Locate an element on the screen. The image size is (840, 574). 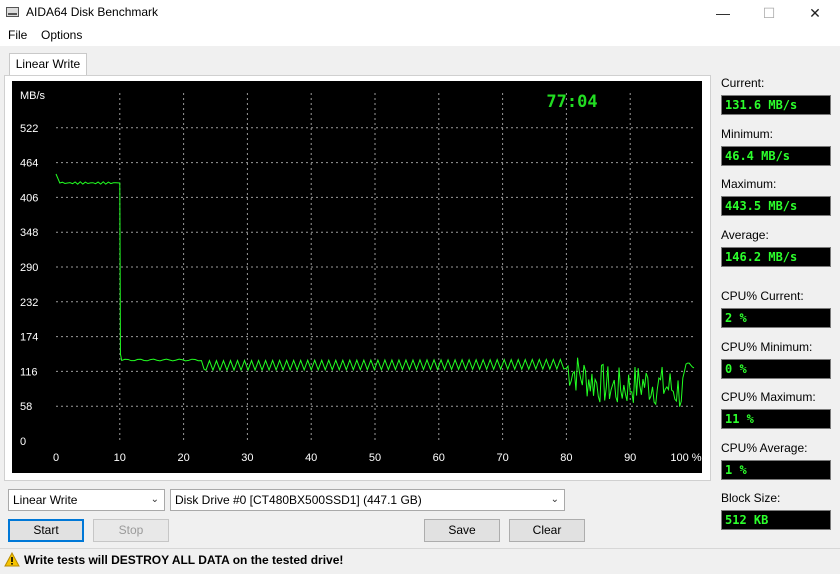
window-title: AIDA64 Disk Benchmark is located at coordinates (92, 12).